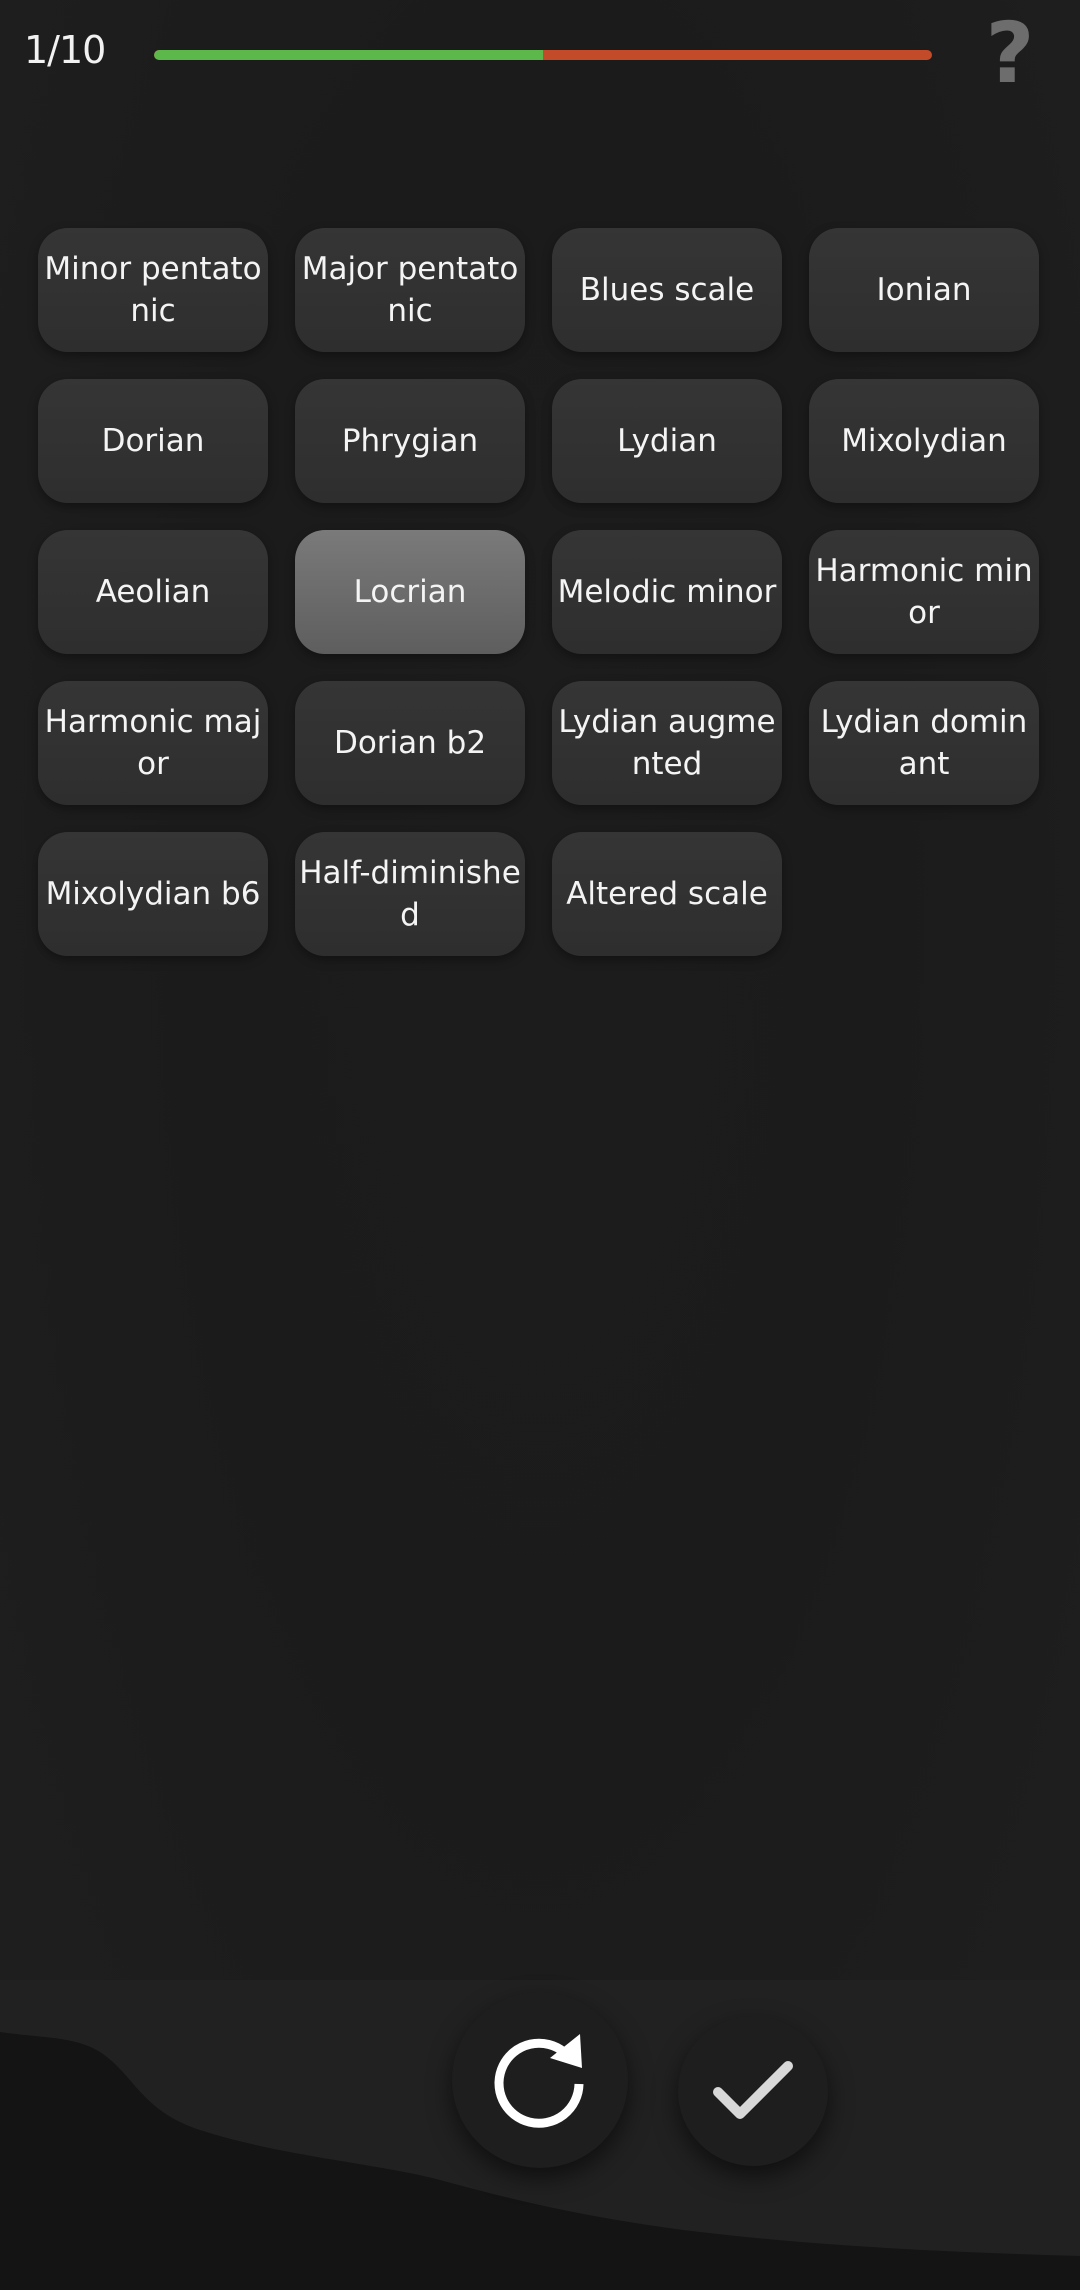 This screenshot has height=2290, width=1080. Describe the element at coordinates (667, 592) in the screenshot. I see `scale-option-melodic-minor: Melodic minor` at that location.